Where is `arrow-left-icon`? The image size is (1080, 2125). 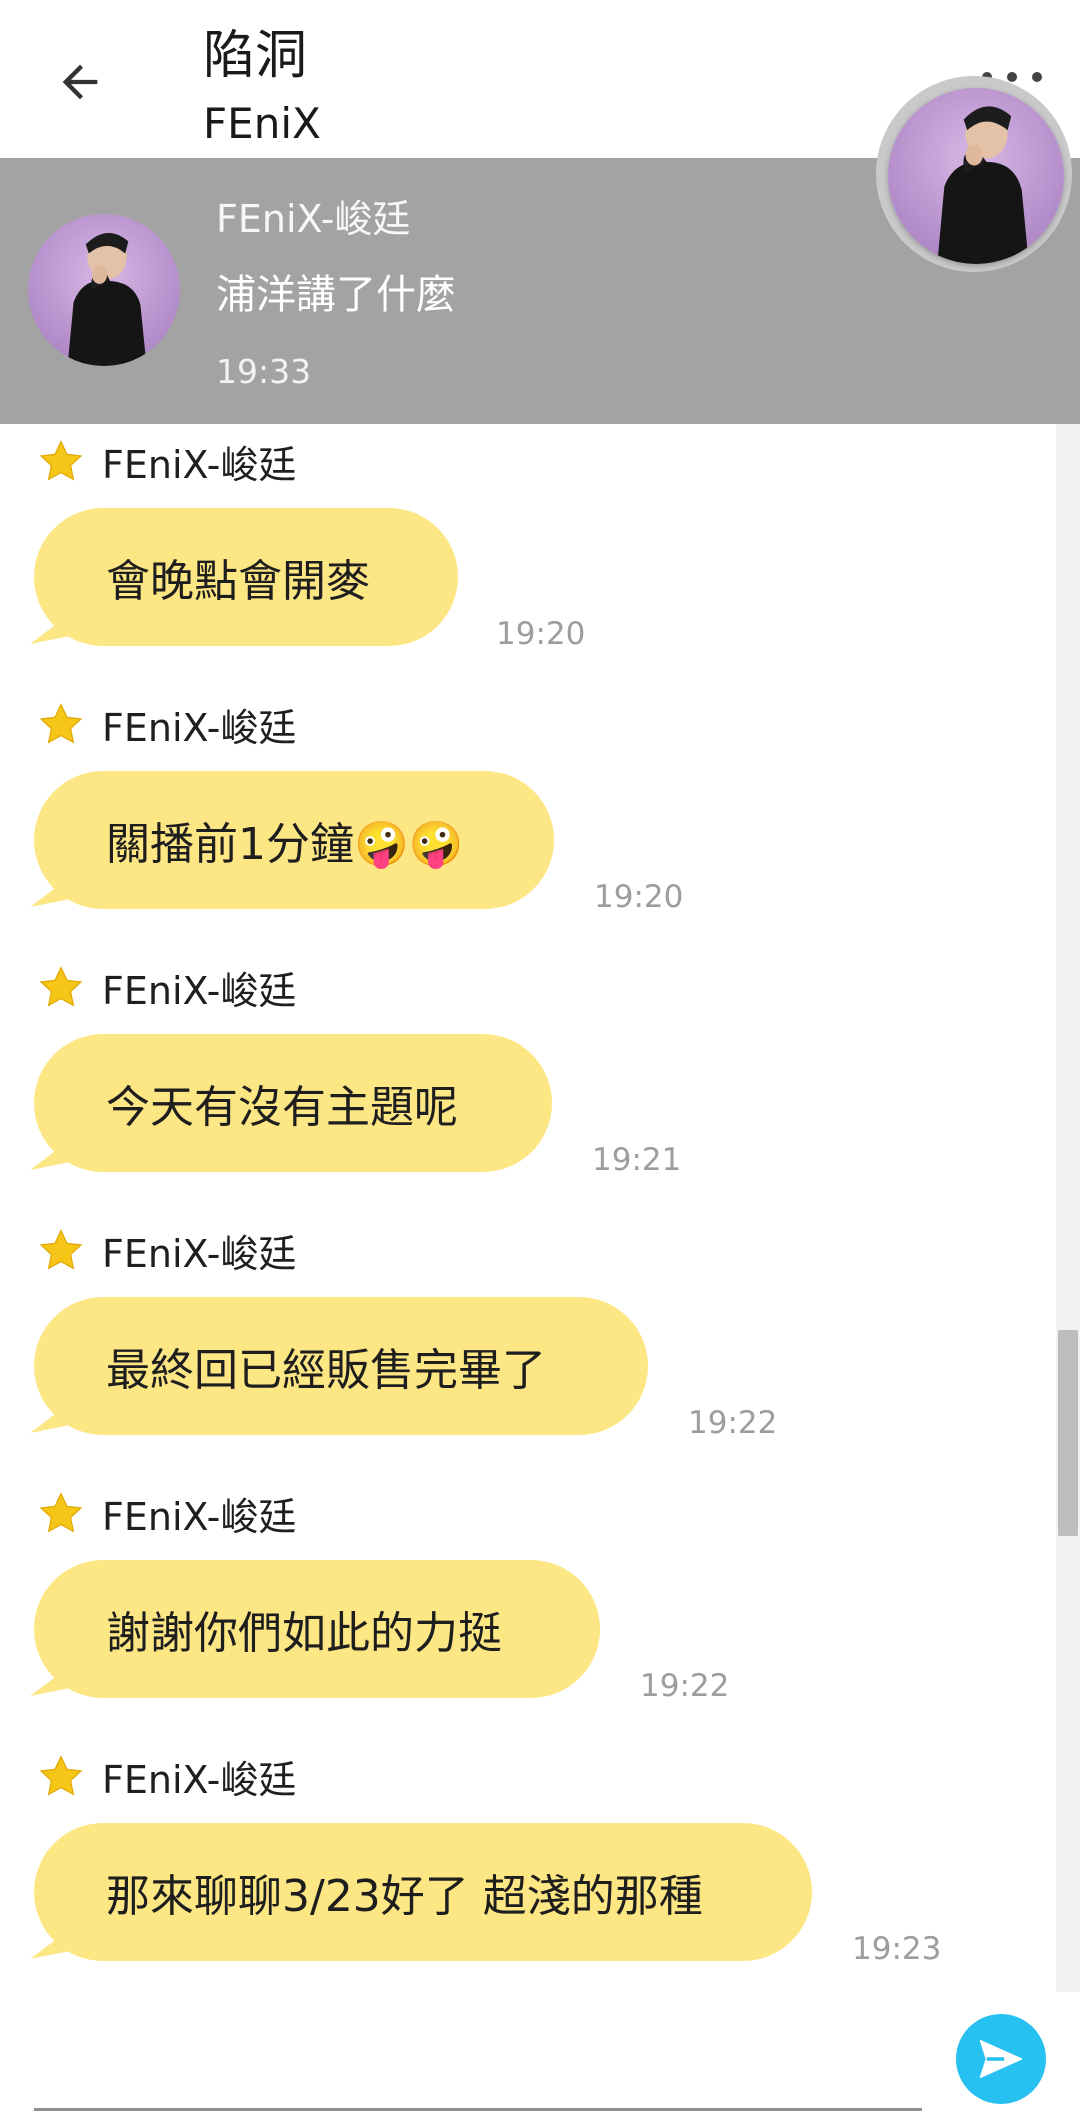 arrow-left-icon is located at coordinates (80, 82).